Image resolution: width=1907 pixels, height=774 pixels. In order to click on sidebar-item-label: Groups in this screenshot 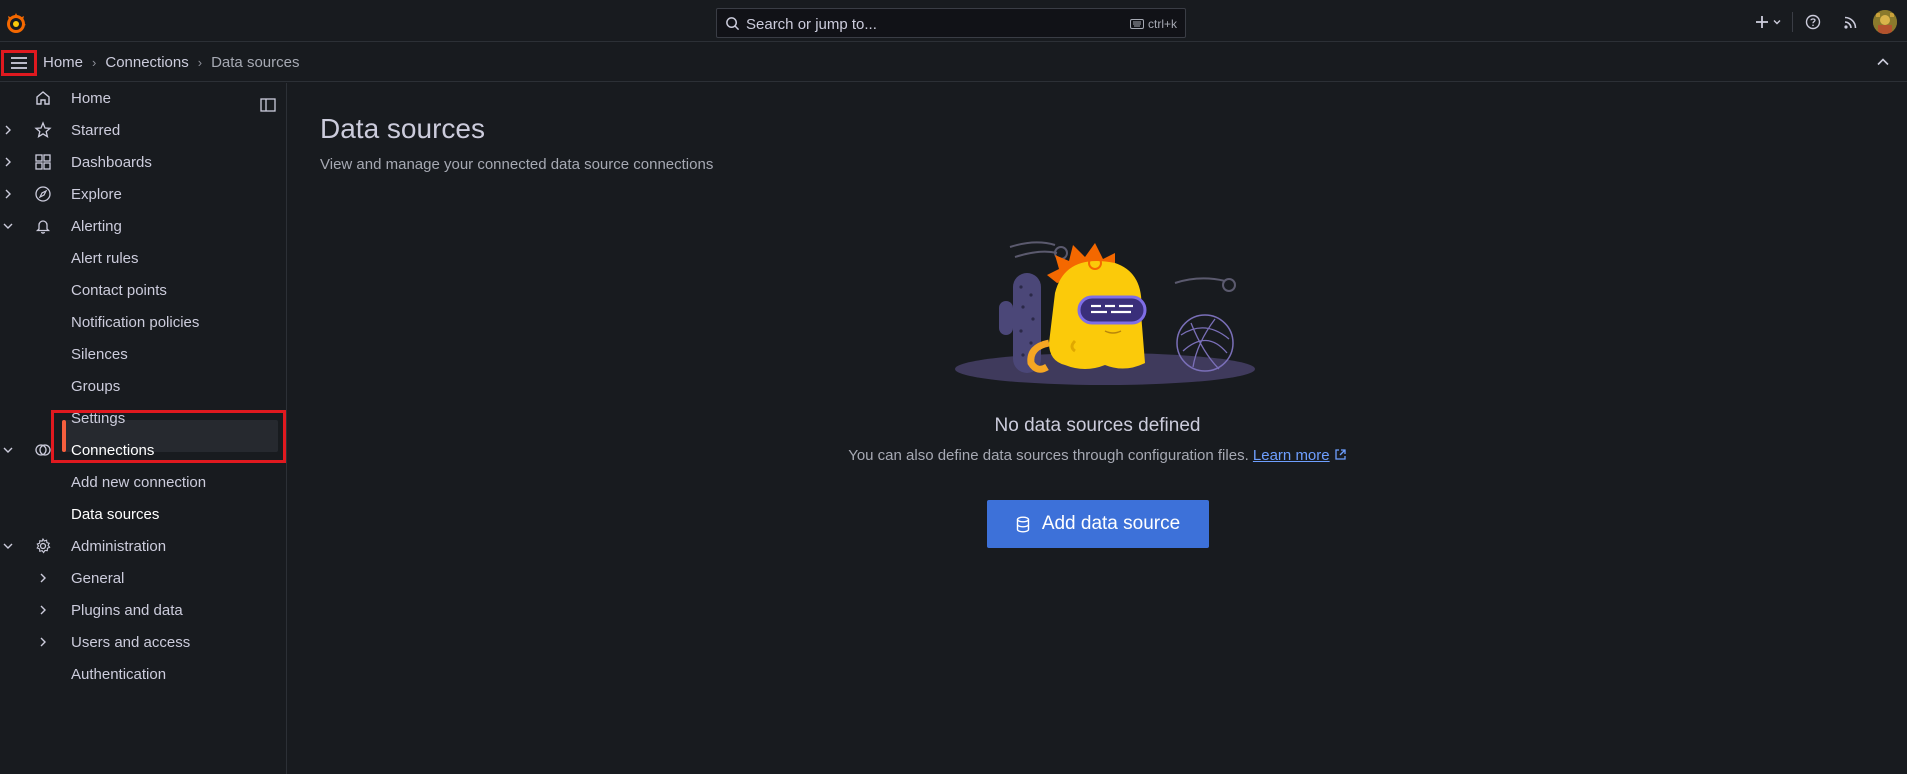, I will do `click(96, 386)`.